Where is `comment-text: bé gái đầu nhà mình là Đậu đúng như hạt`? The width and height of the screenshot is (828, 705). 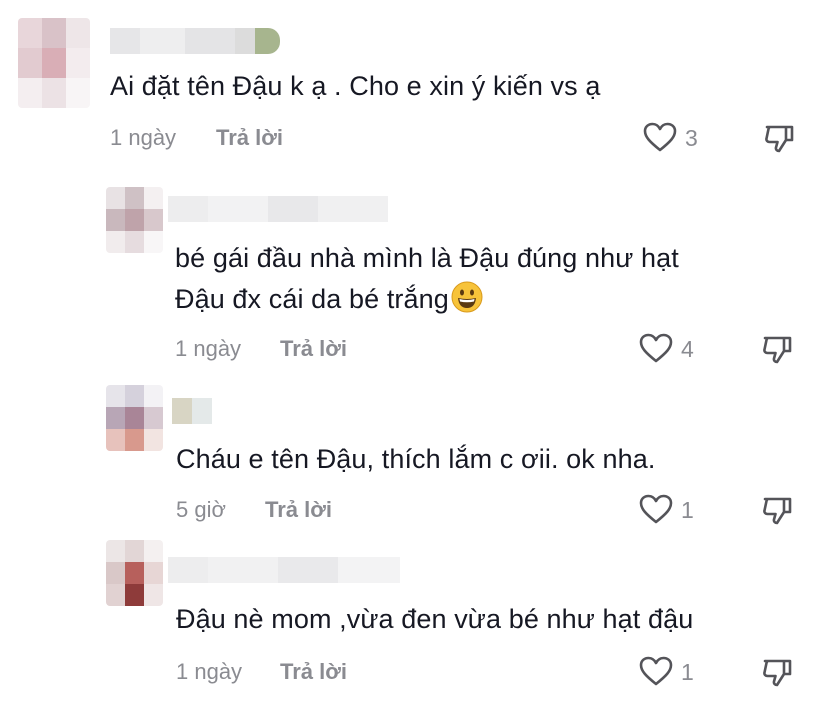 comment-text: bé gái đầu nhà mình là Đậu đúng như hạt is located at coordinates (427, 258).